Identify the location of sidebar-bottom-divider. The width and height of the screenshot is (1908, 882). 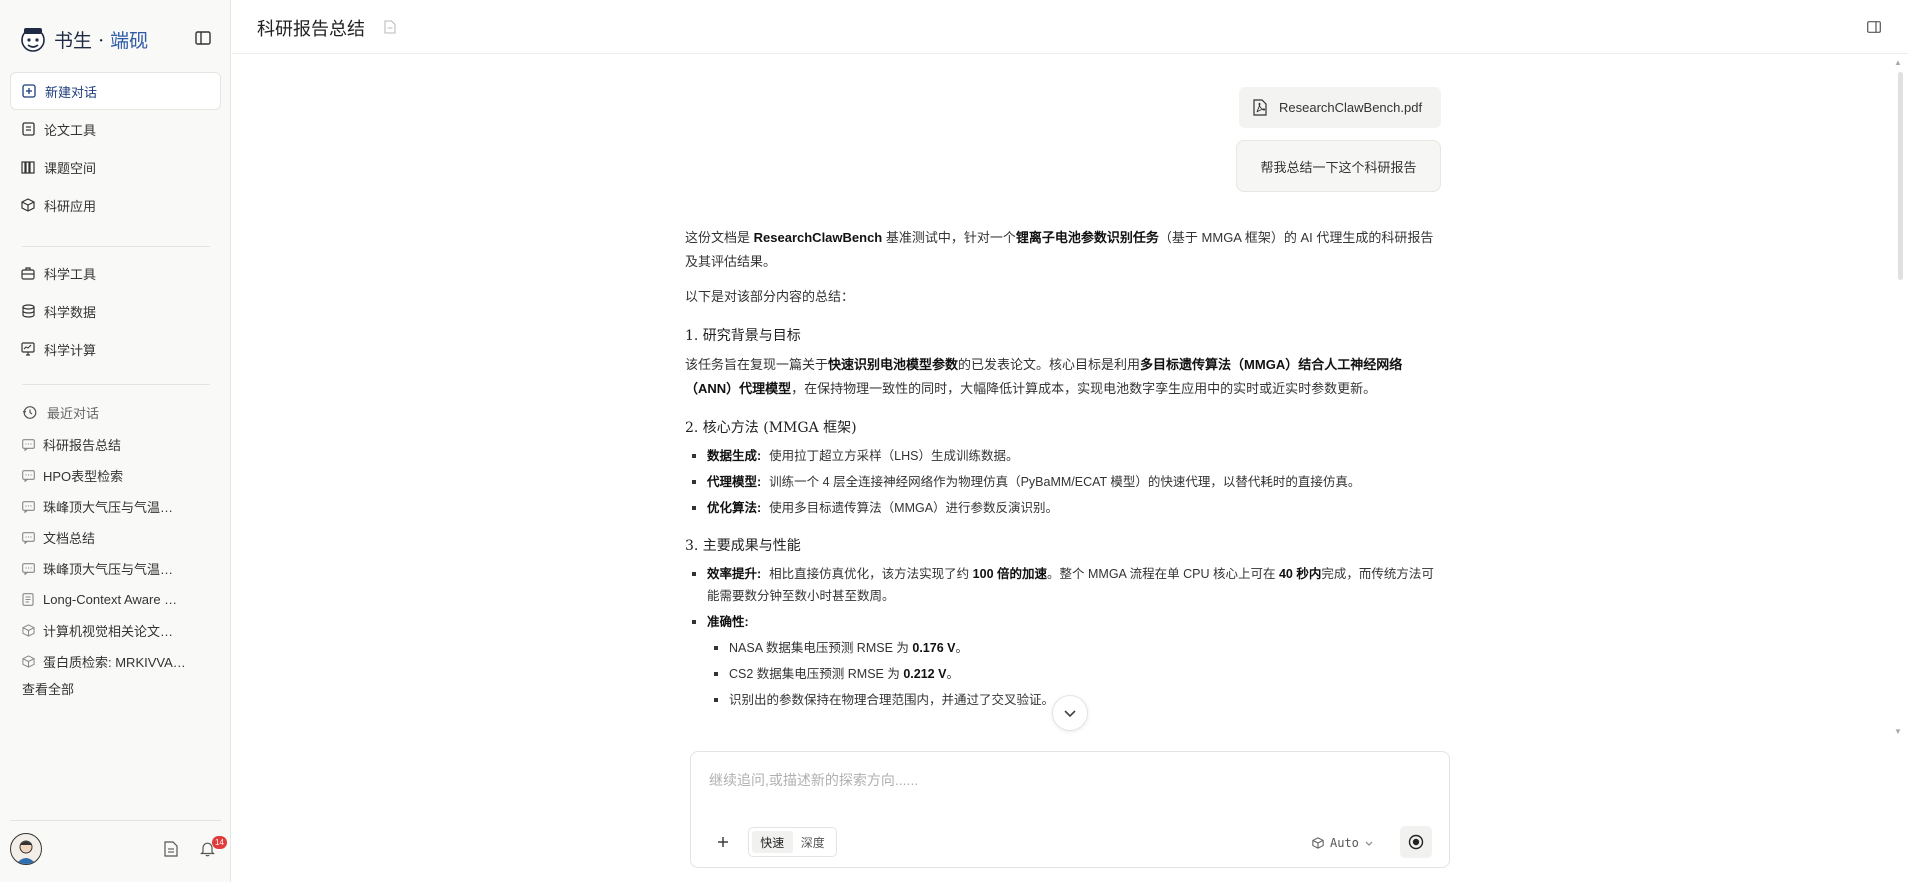
(115, 820).